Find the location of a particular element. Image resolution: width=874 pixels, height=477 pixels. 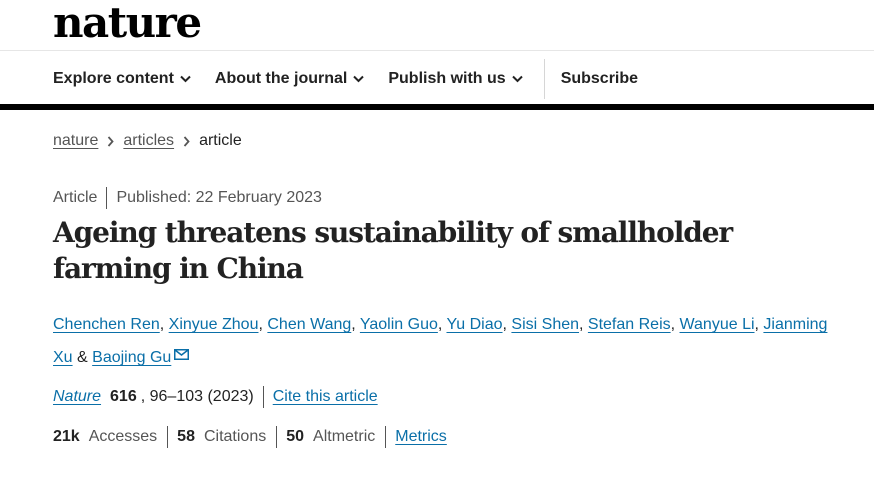

mail-icon is located at coordinates (182, 355).